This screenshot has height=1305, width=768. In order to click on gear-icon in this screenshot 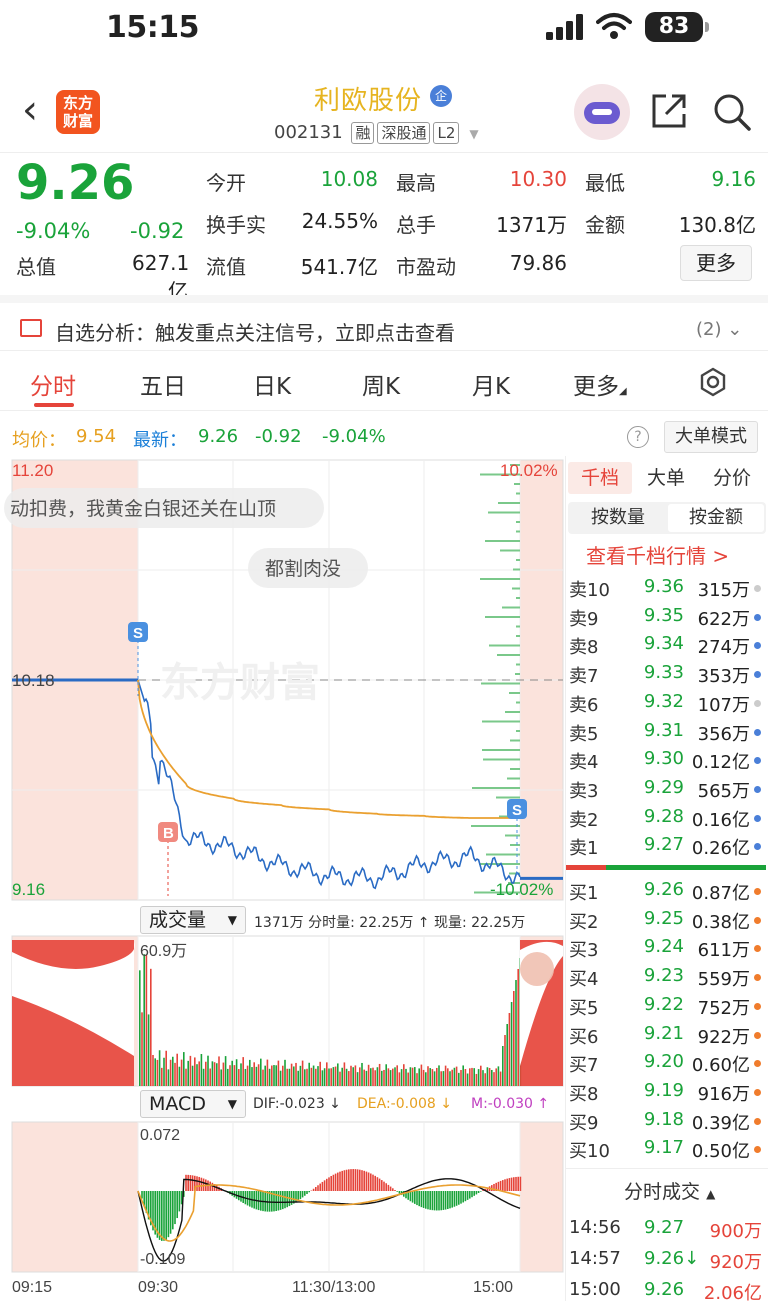, I will do `click(713, 382)`.